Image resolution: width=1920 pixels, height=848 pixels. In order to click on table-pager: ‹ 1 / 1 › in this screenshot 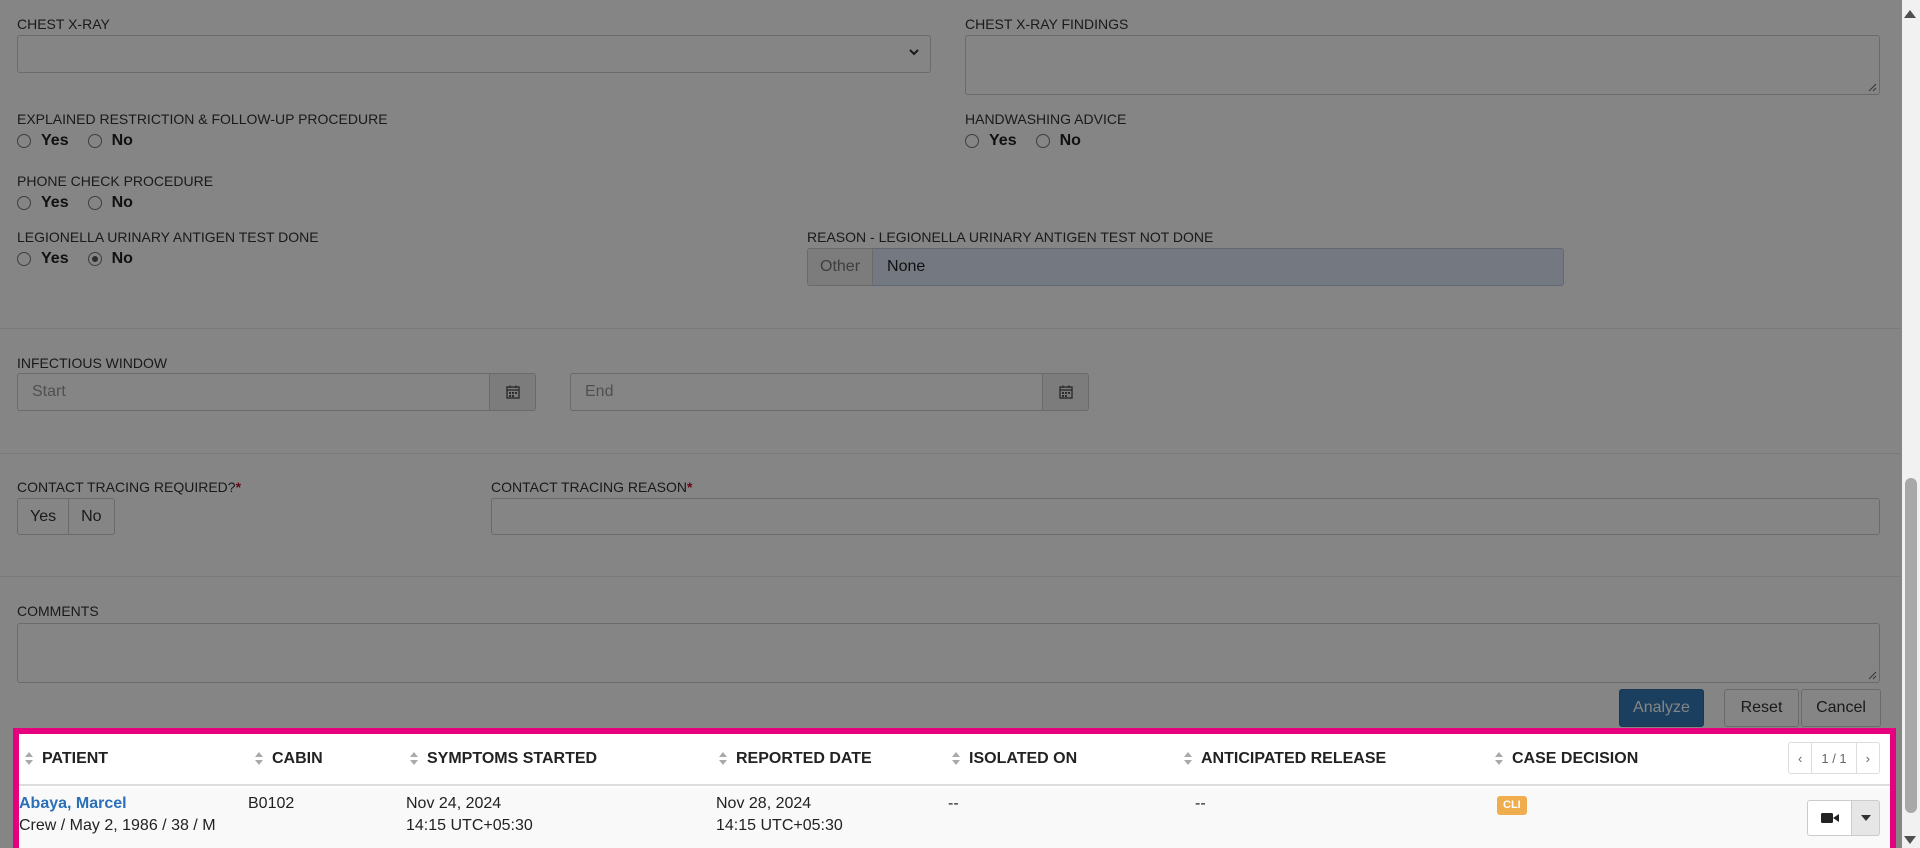, I will do `click(1834, 758)`.